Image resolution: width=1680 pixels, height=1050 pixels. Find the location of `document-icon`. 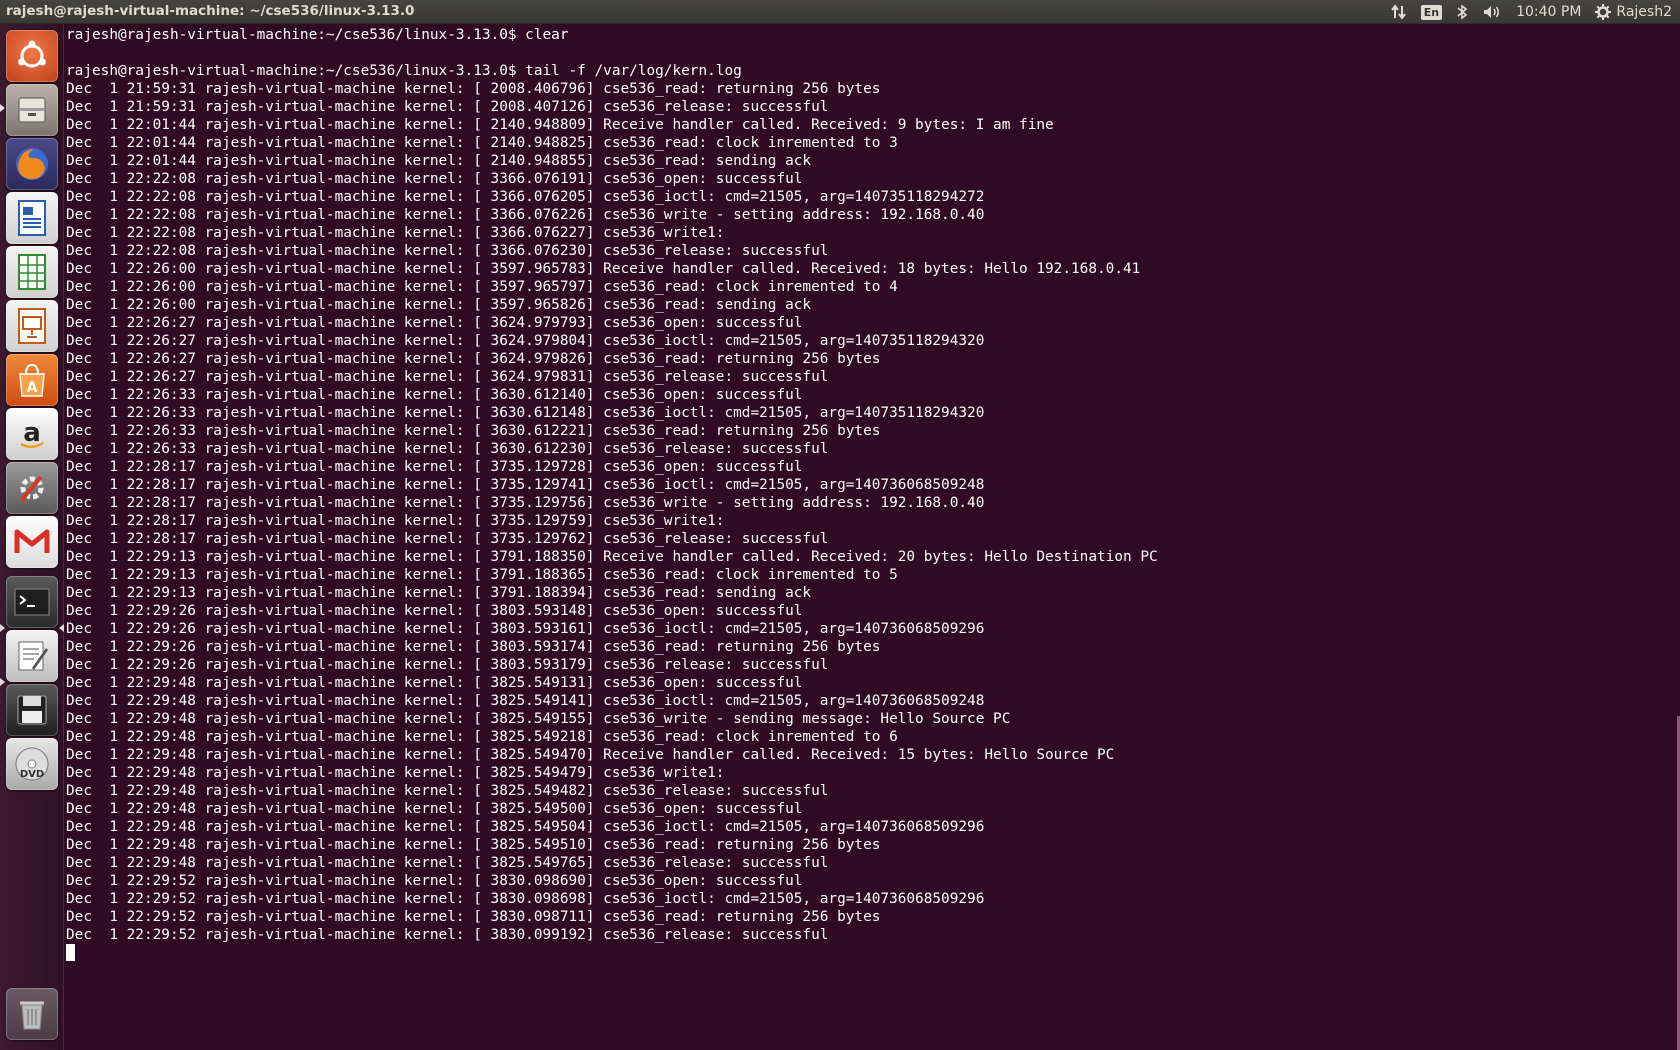

document-icon is located at coordinates (32, 218).